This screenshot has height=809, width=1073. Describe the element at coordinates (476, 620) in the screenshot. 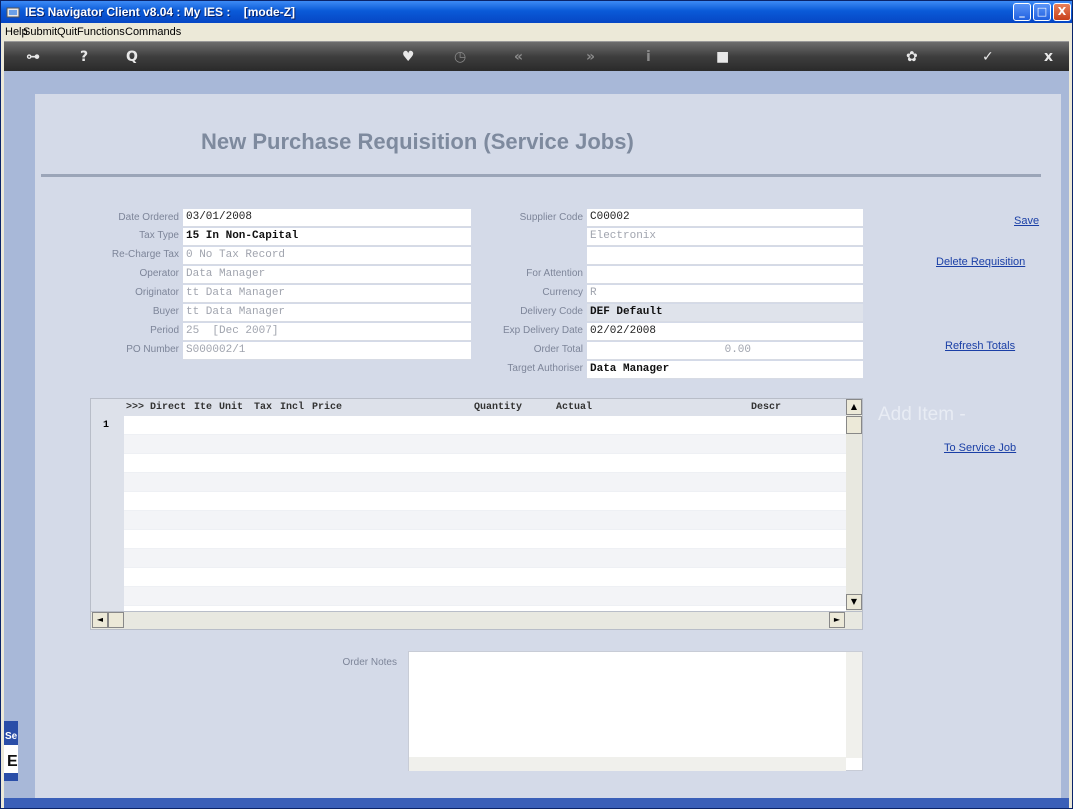

I see `grid-horizontal-scrollbar: ◄ ►` at that location.